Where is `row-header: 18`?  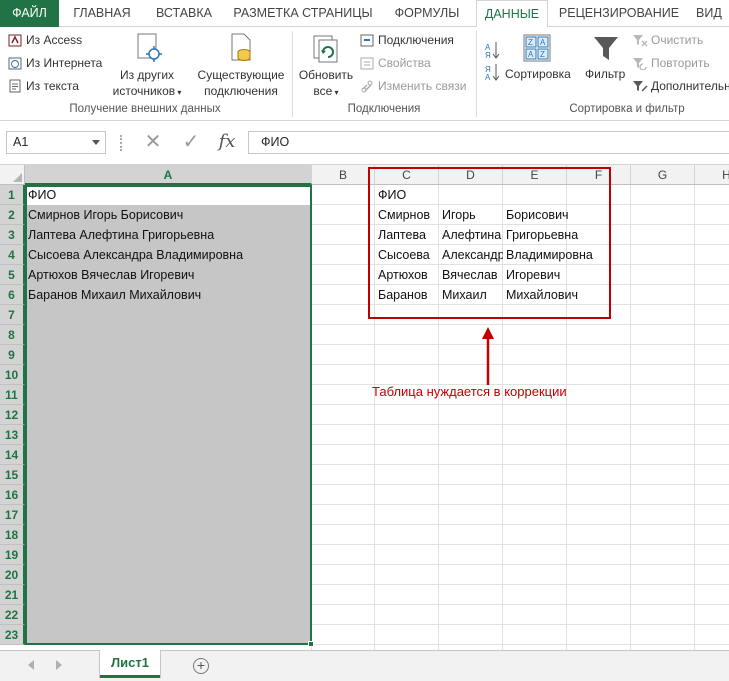
row-header: 18 is located at coordinates (12, 535).